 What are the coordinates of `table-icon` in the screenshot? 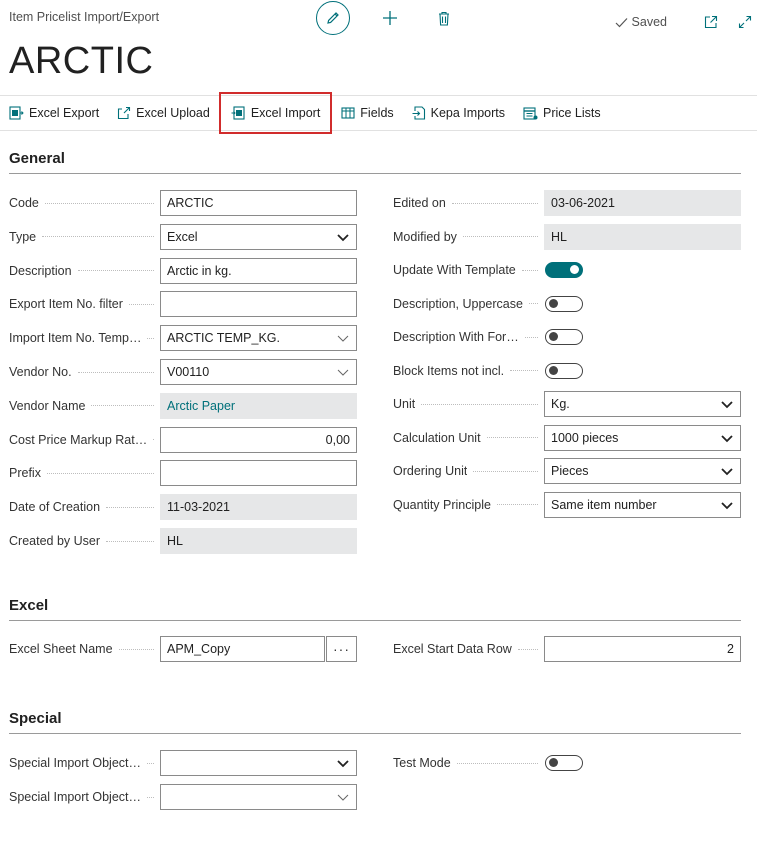 It's located at (348, 113).